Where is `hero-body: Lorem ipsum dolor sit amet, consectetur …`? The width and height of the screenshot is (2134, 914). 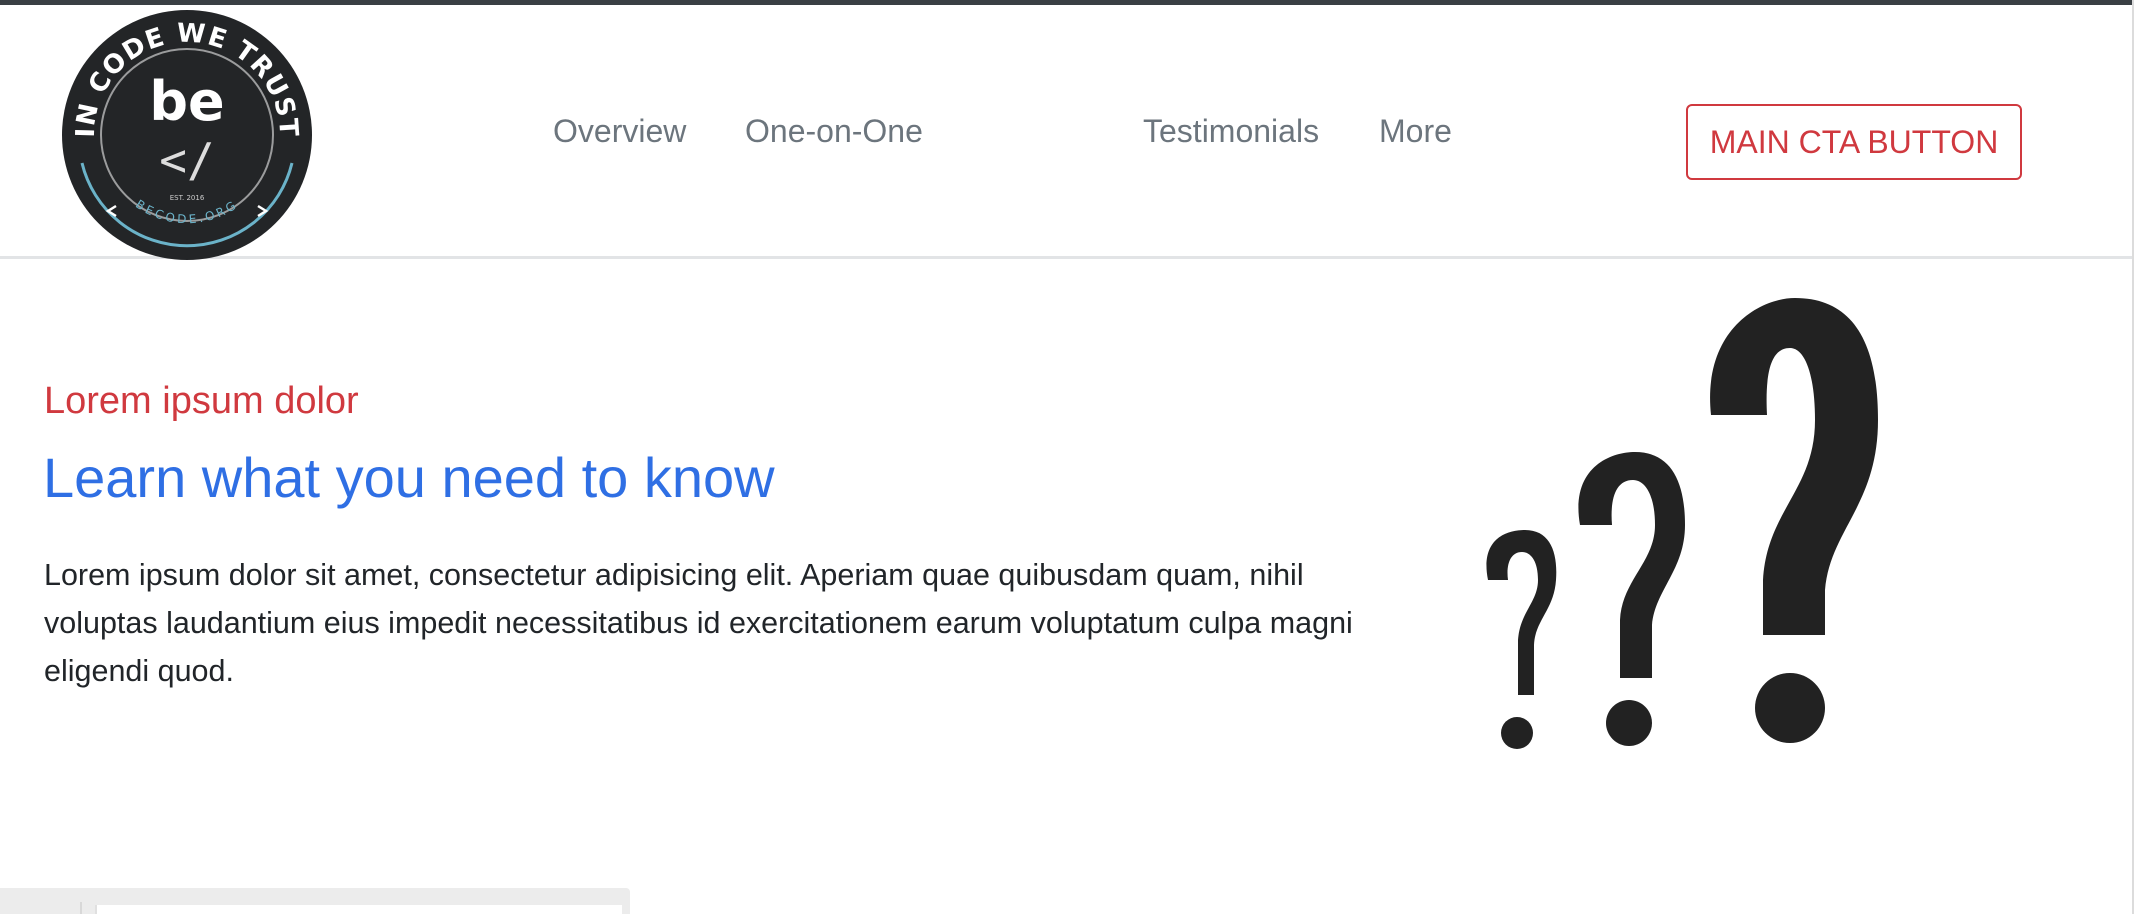
hero-body: Lorem ipsum dolor sit amet, consectetur … is located at coordinates (698, 623).